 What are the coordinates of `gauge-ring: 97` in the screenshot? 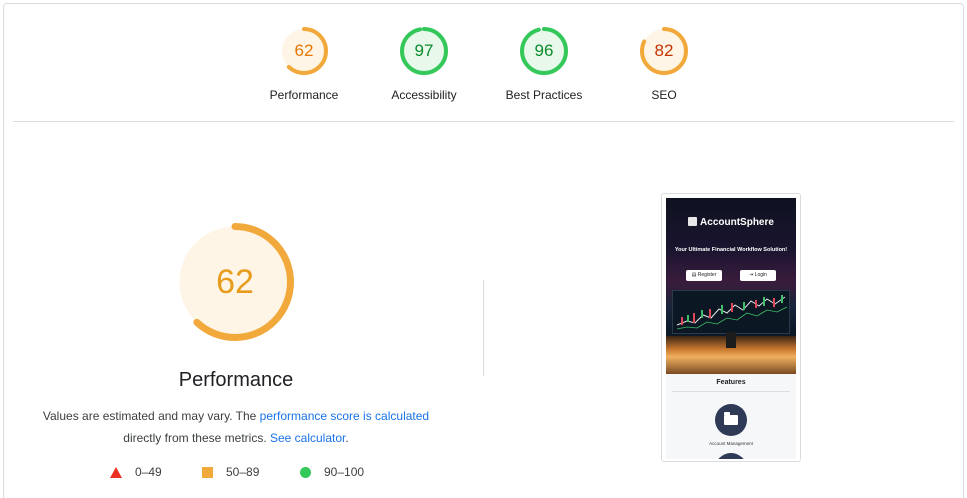 It's located at (424, 51).